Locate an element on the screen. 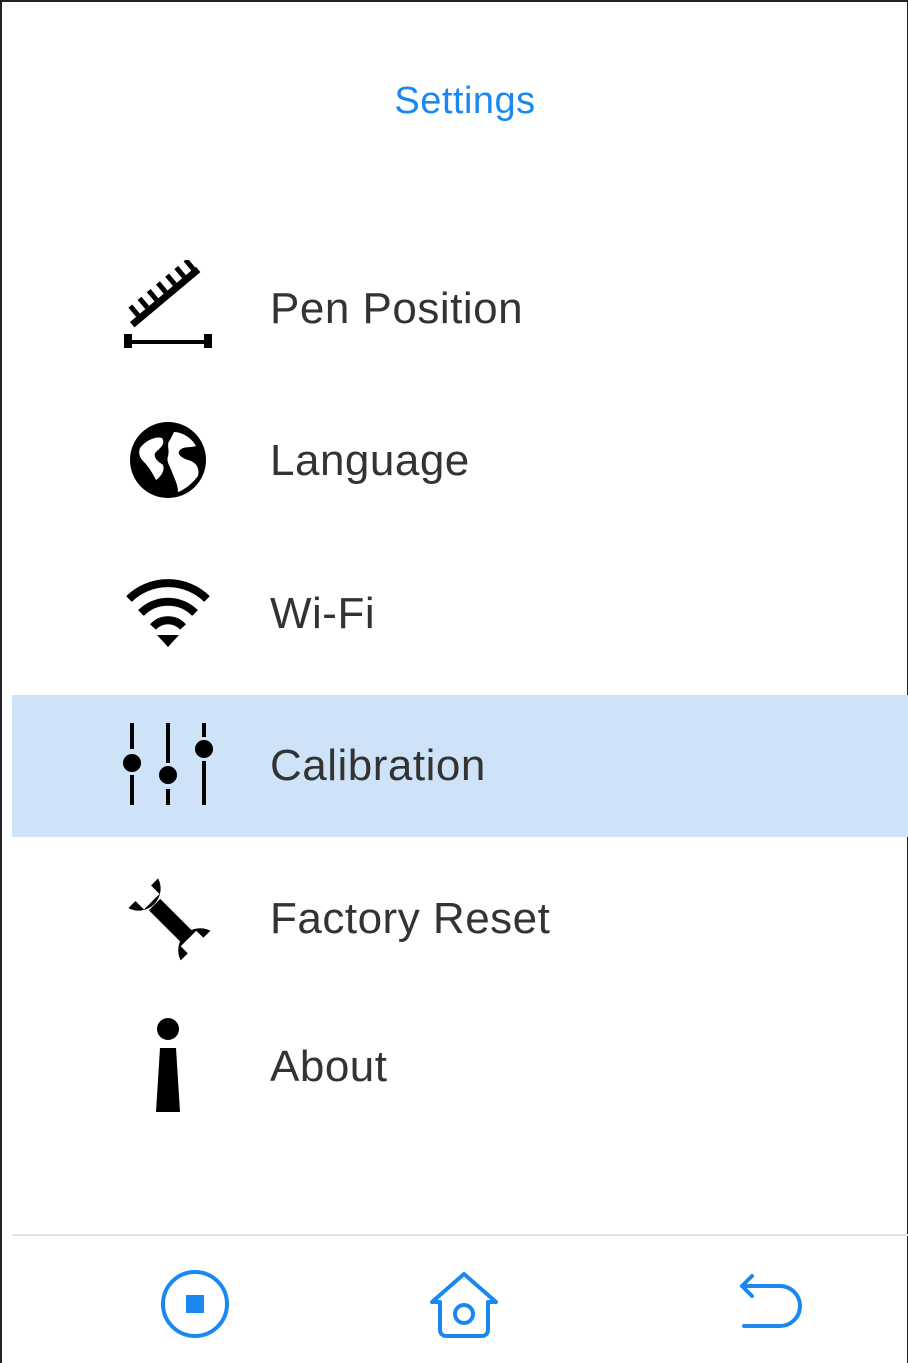 The image size is (908, 1363). menu-item-pen-position: Pen Position is located at coordinates (460, 309).